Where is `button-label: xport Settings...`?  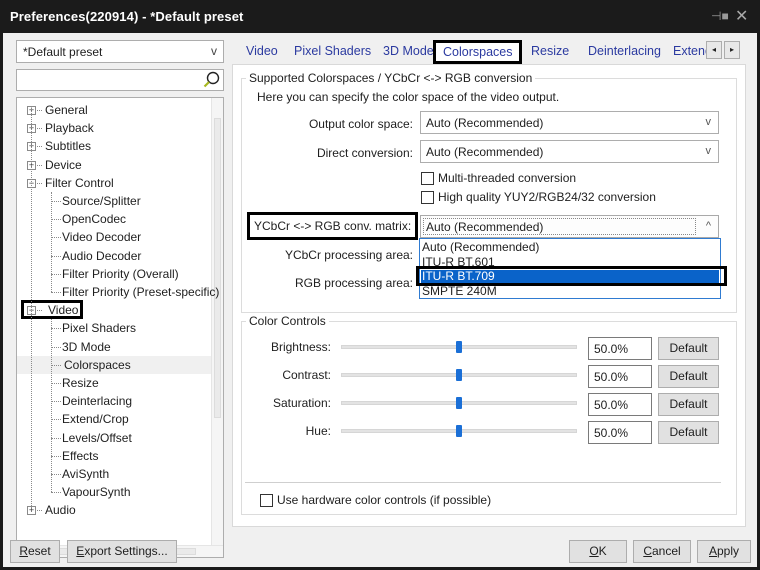
button-label: xport Settings... is located at coordinates (126, 551).